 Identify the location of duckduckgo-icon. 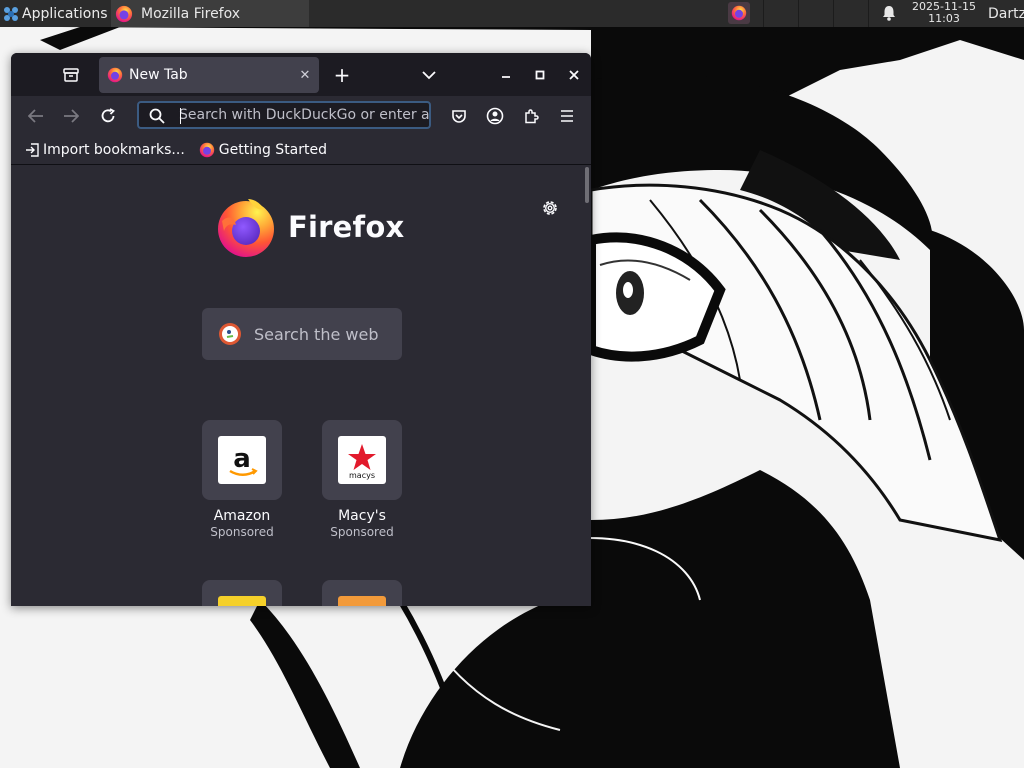
(230, 334).